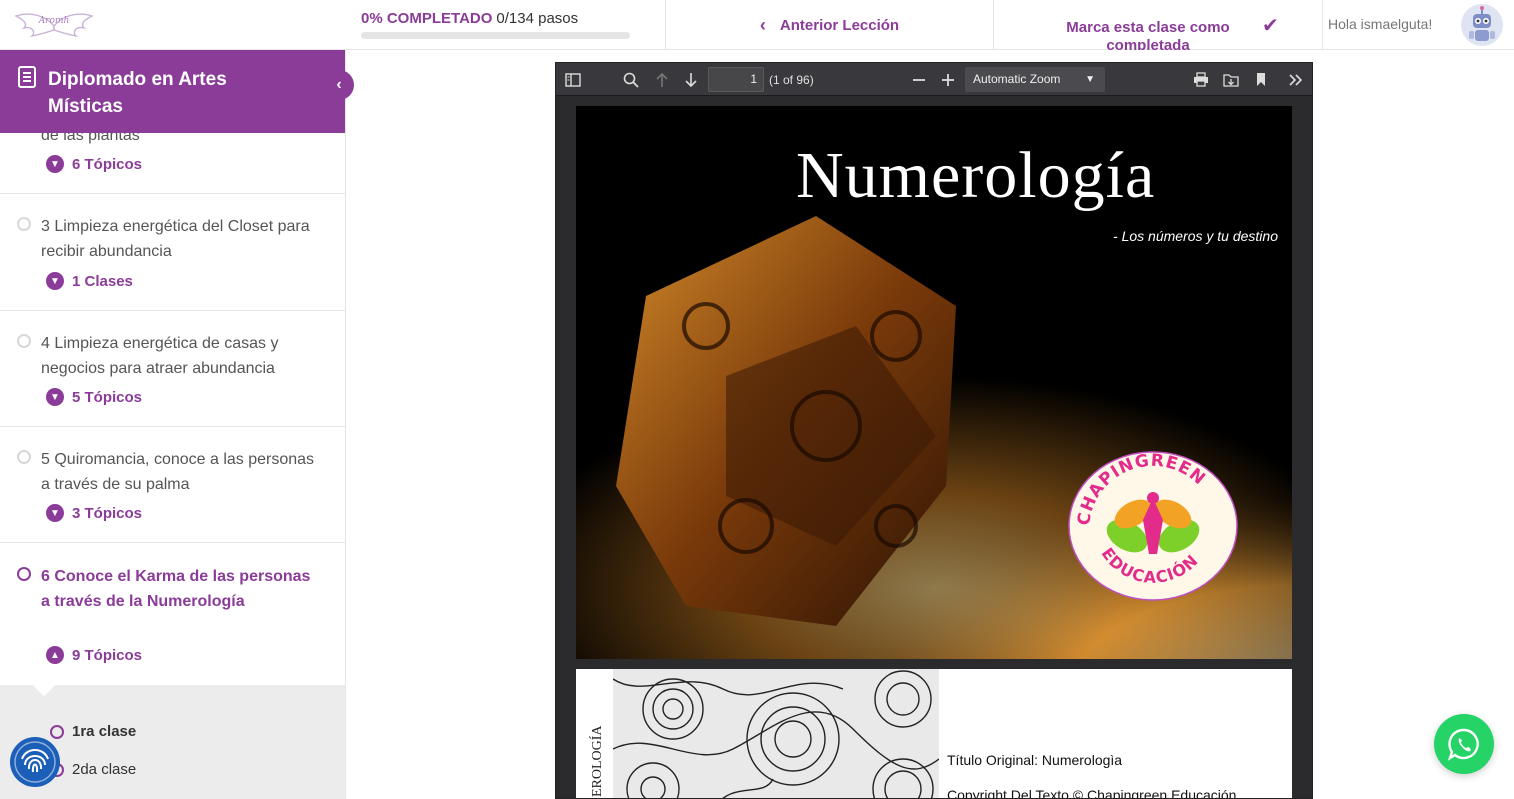  Describe the element at coordinates (173, 25) in the screenshot. I see `site-logo: Aromh` at that location.